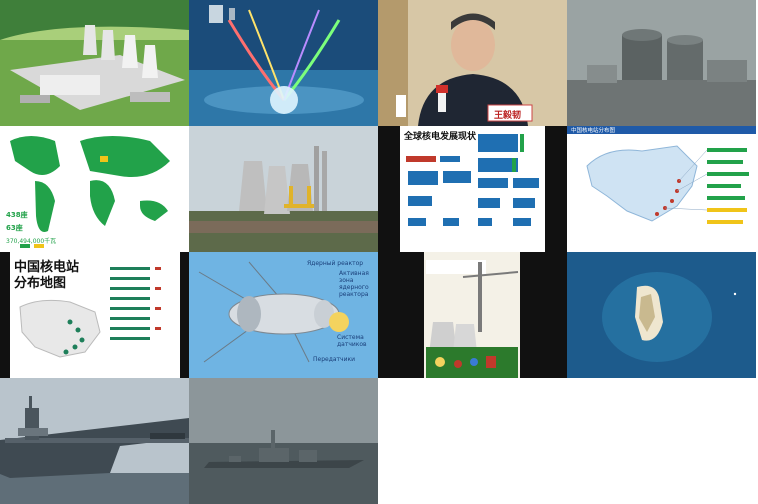 The image size is (758, 504). What do you see at coordinates (335, 263) in the screenshot?
I see `reactor-label-1: Ядерный реактор` at bounding box center [335, 263].